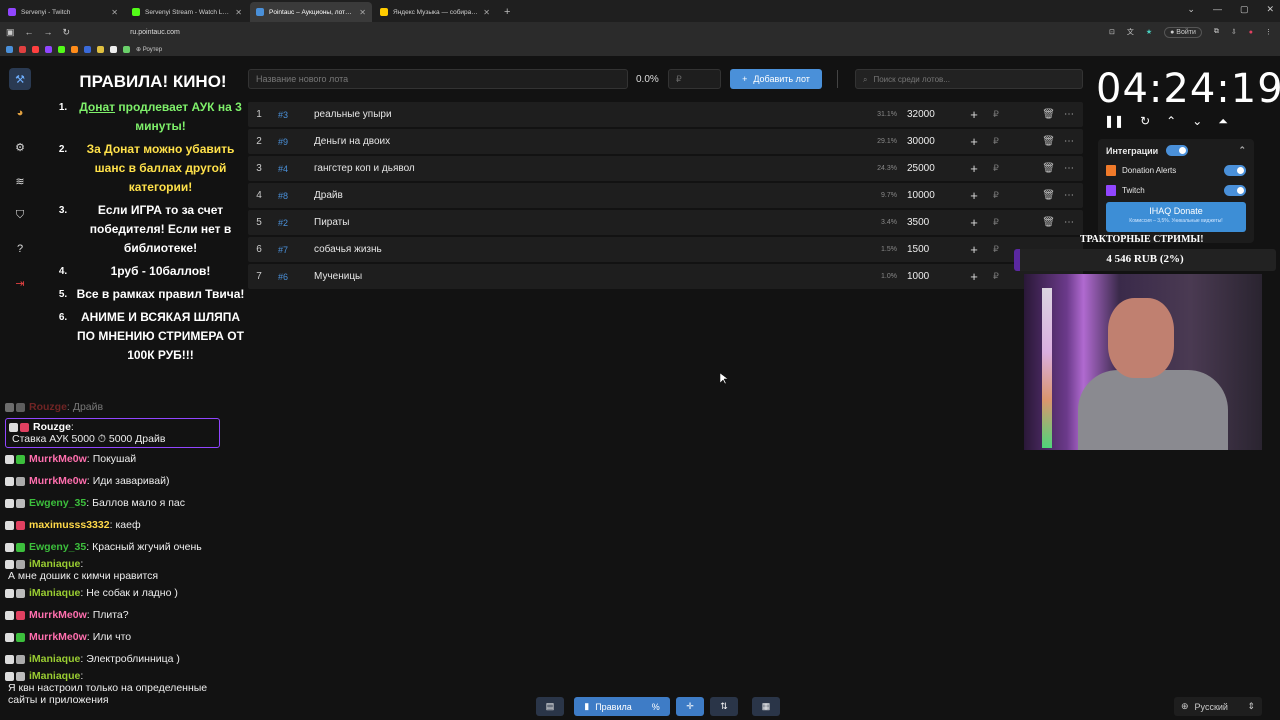  What do you see at coordinates (585, 222) in the screenshot?
I see `lot-name: Пираты` at bounding box center [585, 222].